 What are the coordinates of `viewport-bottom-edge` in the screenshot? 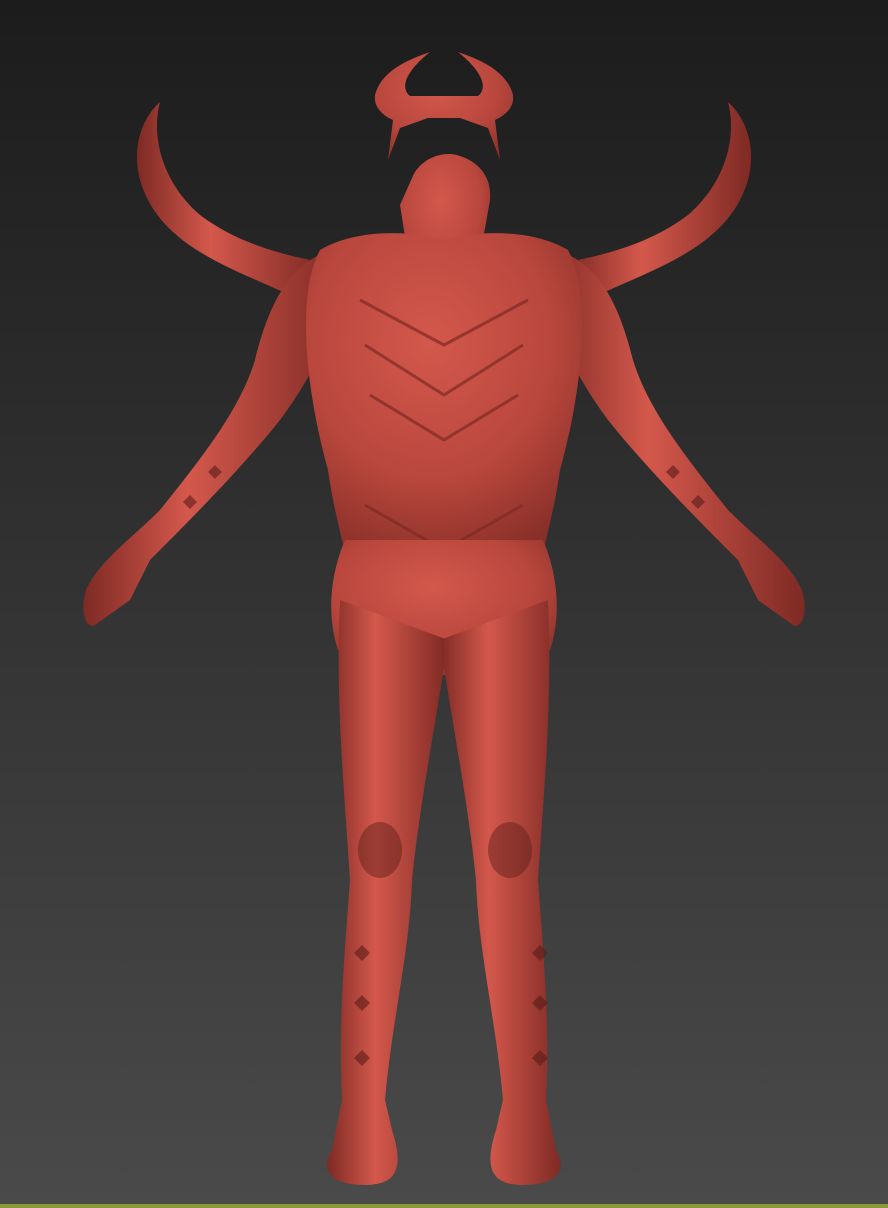 It's located at (444, 1206).